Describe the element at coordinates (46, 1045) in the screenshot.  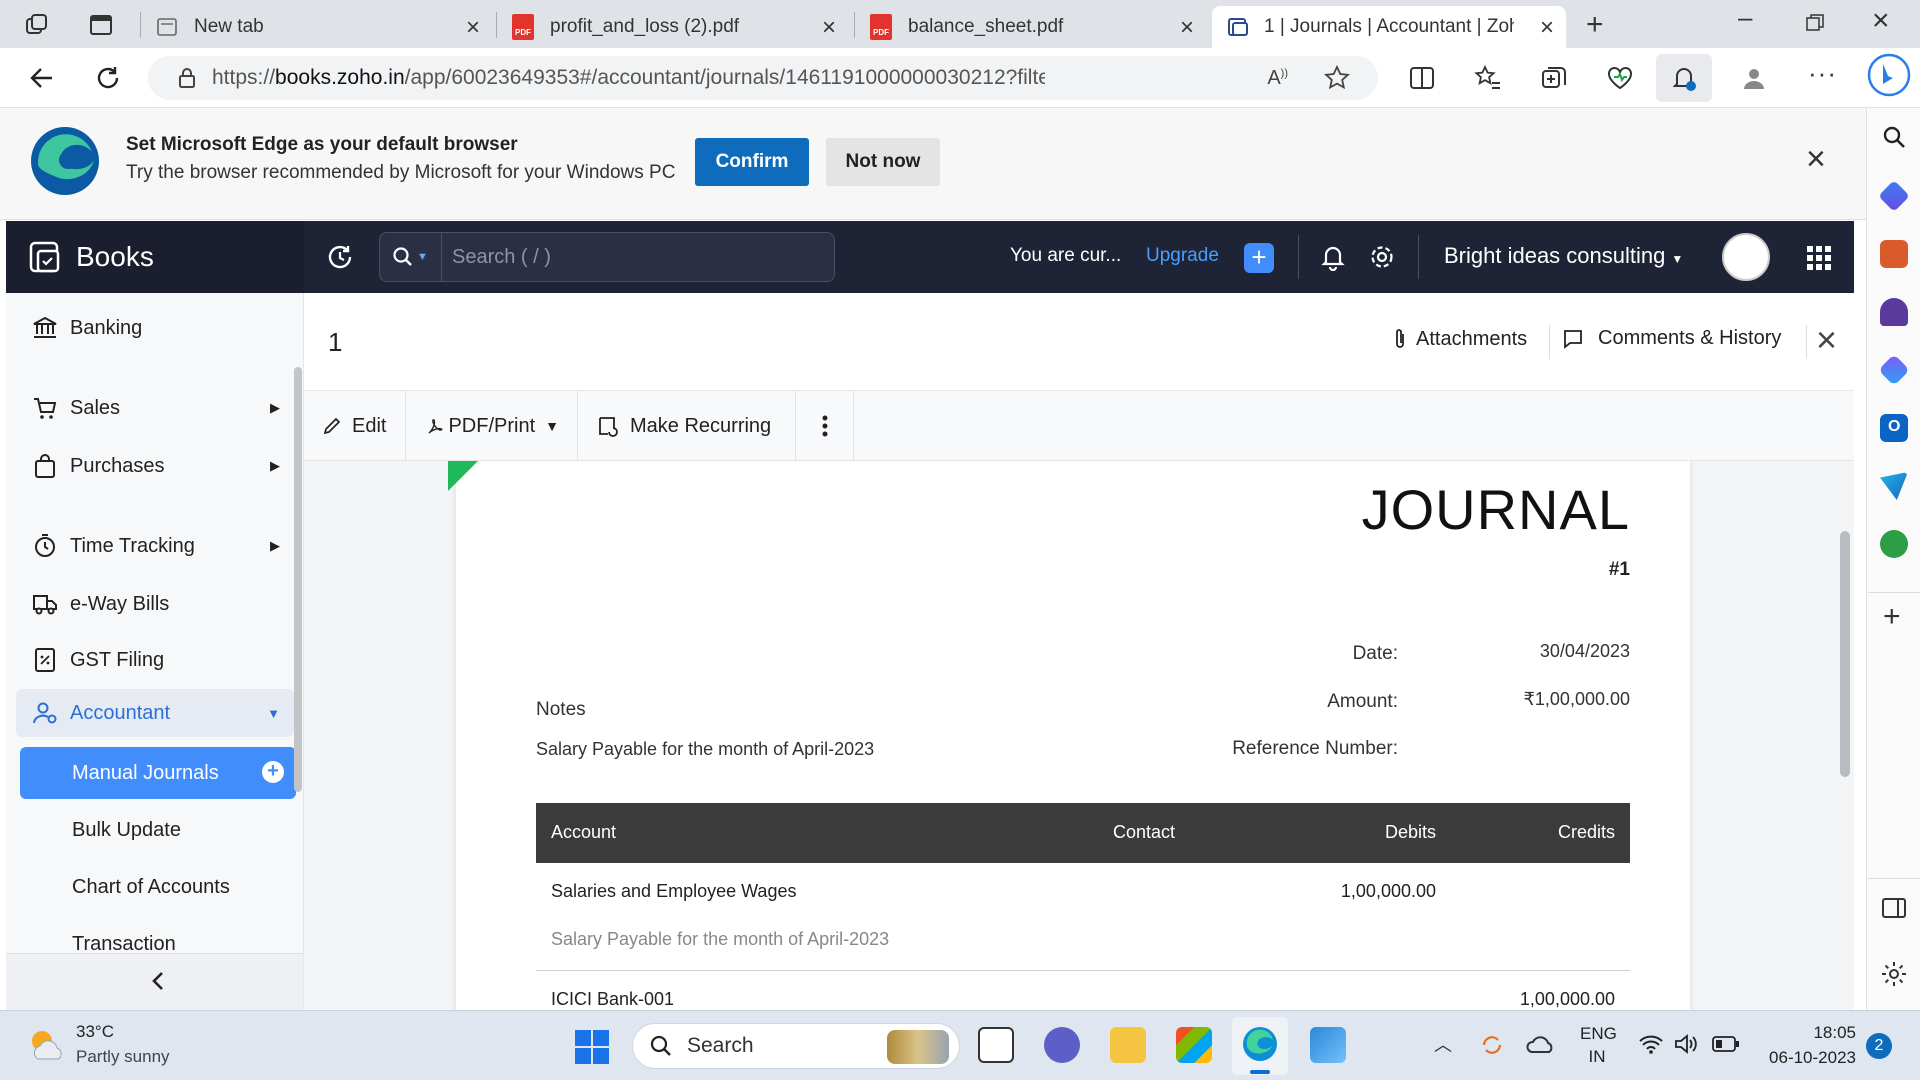
I see `weather-sun-cloud-icon` at that location.